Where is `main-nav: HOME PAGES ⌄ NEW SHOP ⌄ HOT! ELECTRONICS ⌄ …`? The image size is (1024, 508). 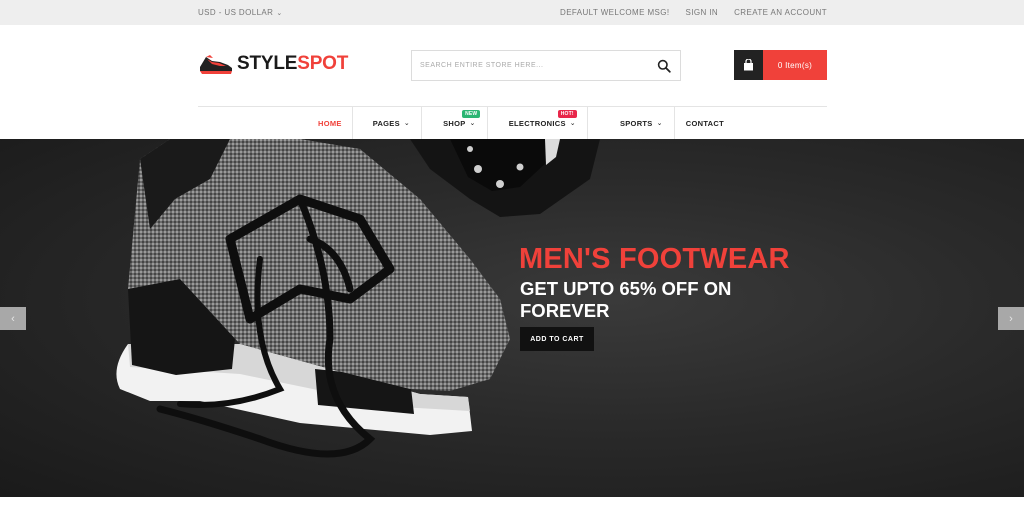
main-nav: HOME PAGES ⌄ NEW SHOP ⌄ HOT! ELECTRONICS ⌄ … is located at coordinates (512, 122).